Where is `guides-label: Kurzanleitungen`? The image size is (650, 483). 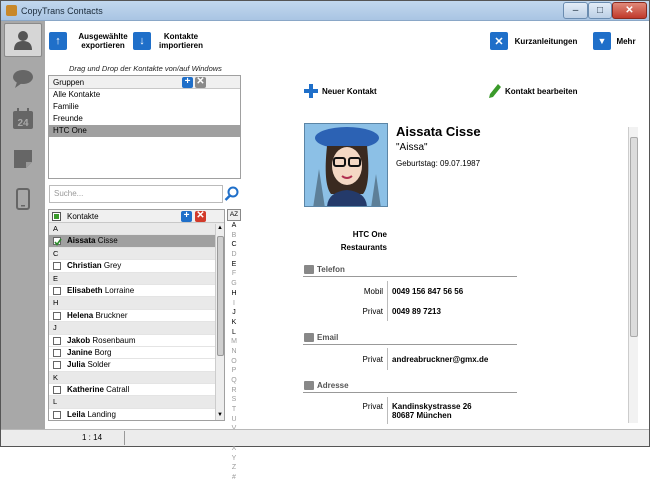 guides-label: Kurzanleitungen is located at coordinates (546, 41).